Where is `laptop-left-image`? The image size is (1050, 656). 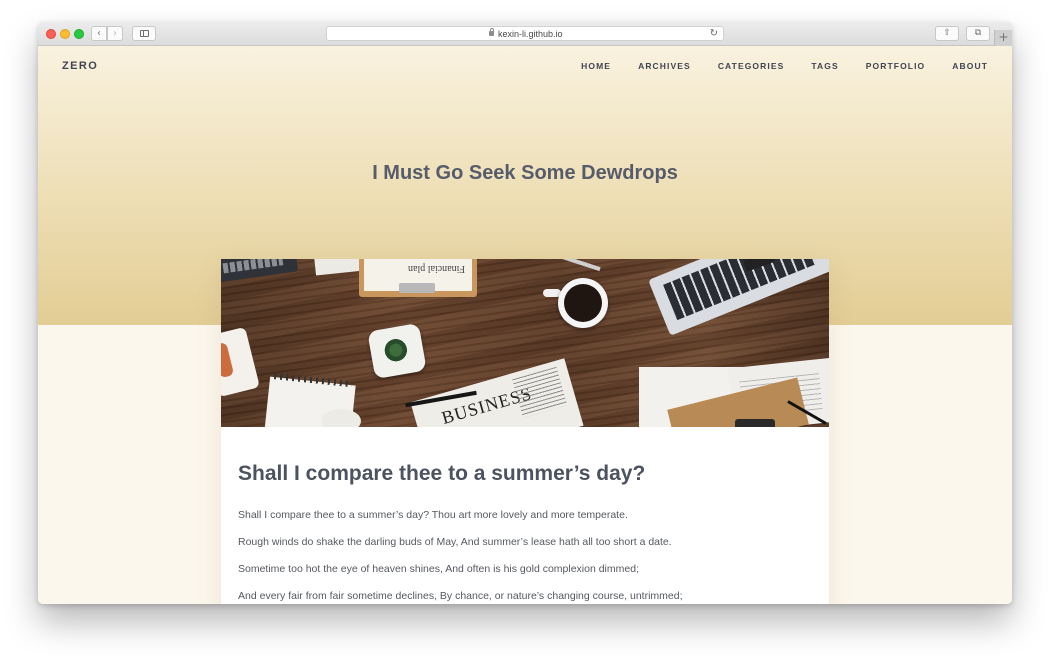 laptop-left-image is located at coordinates (260, 271).